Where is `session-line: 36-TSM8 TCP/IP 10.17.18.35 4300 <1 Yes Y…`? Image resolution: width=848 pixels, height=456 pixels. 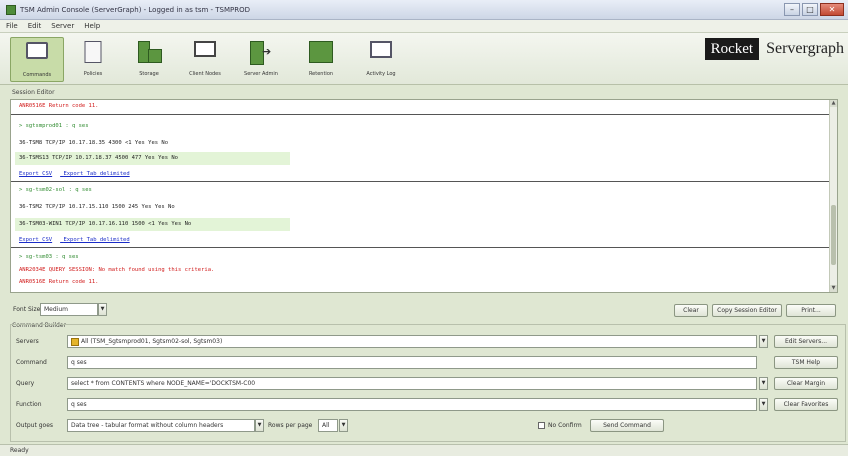 session-line: 36-TSM8 TCP/IP 10.17.18.35 4300 <1 Yes Y… is located at coordinates (94, 143).